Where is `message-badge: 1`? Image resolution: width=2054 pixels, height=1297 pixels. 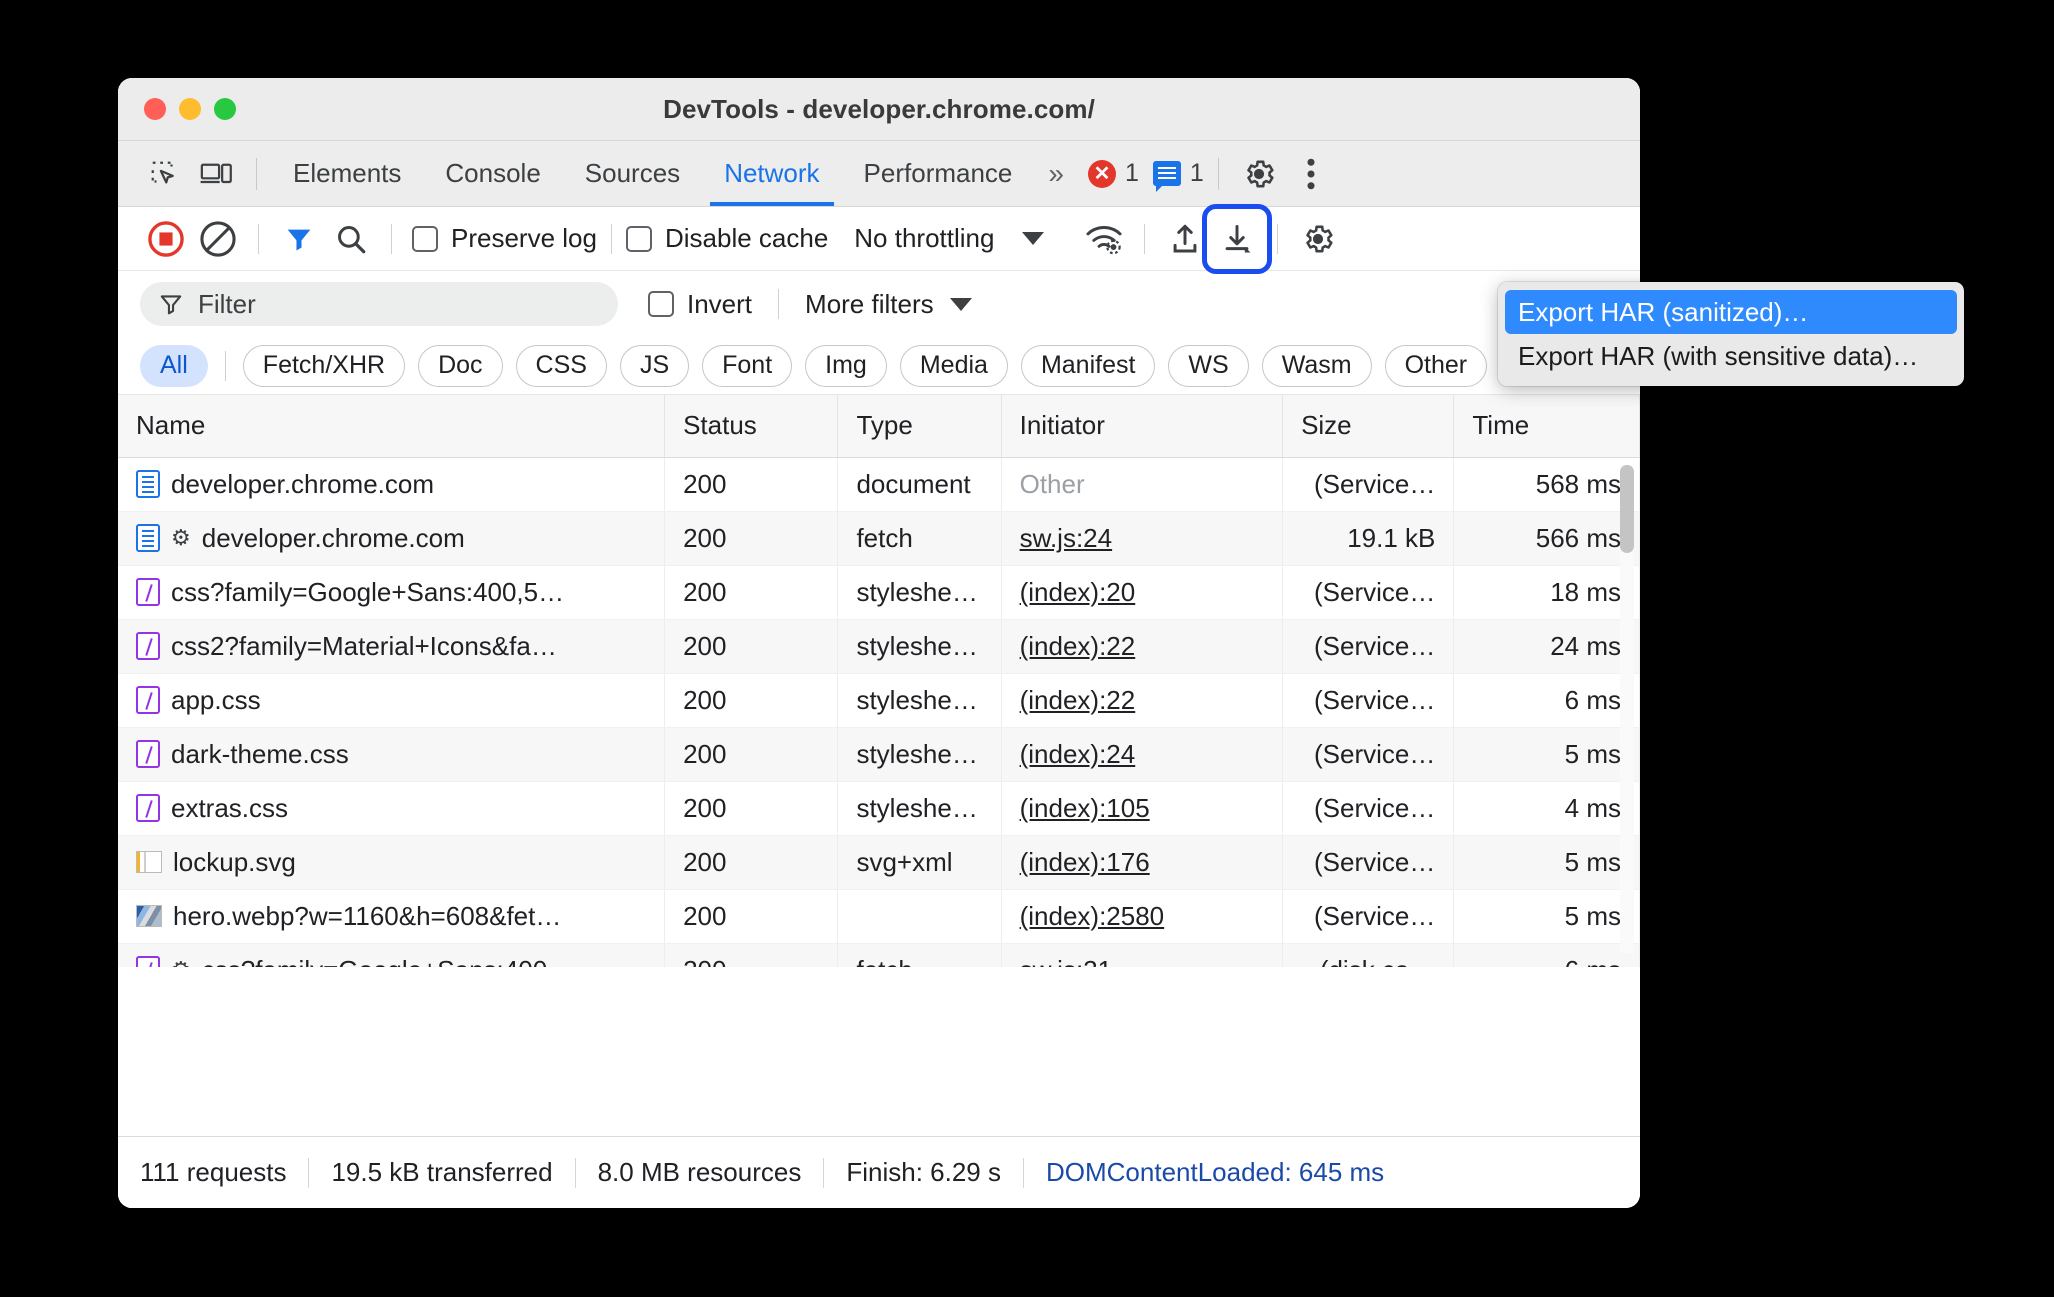
message-badge: 1 is located at coordinates (1178, 175).